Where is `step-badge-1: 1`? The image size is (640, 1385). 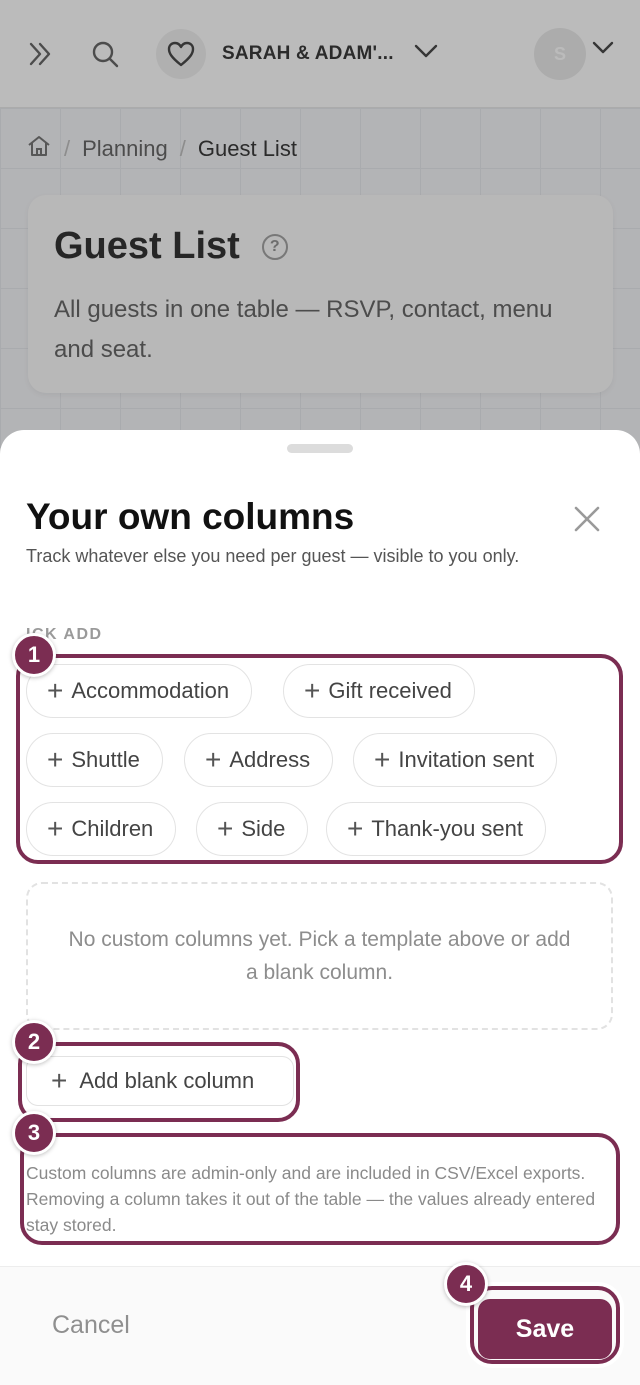 step-badge-1: 1 is located at coordinates (34, 655).